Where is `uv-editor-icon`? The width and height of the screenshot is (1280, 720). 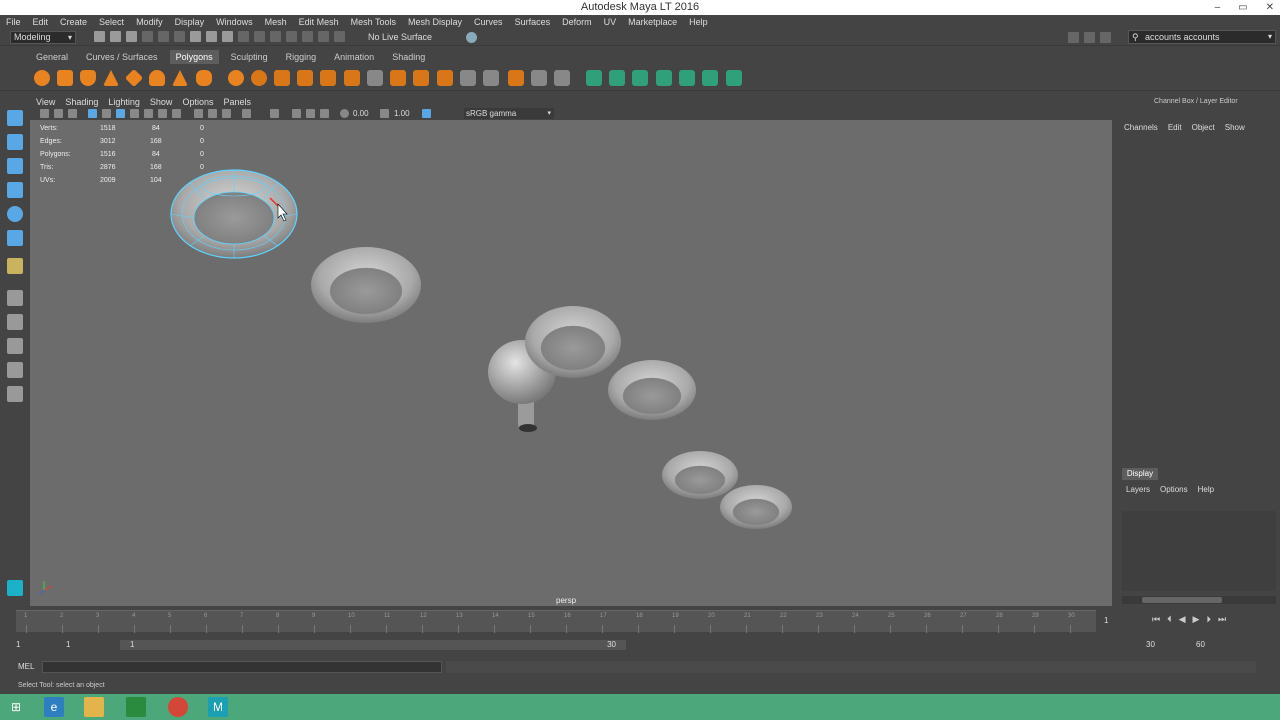
uv-editor-icon is located at coordinates (594, 78).